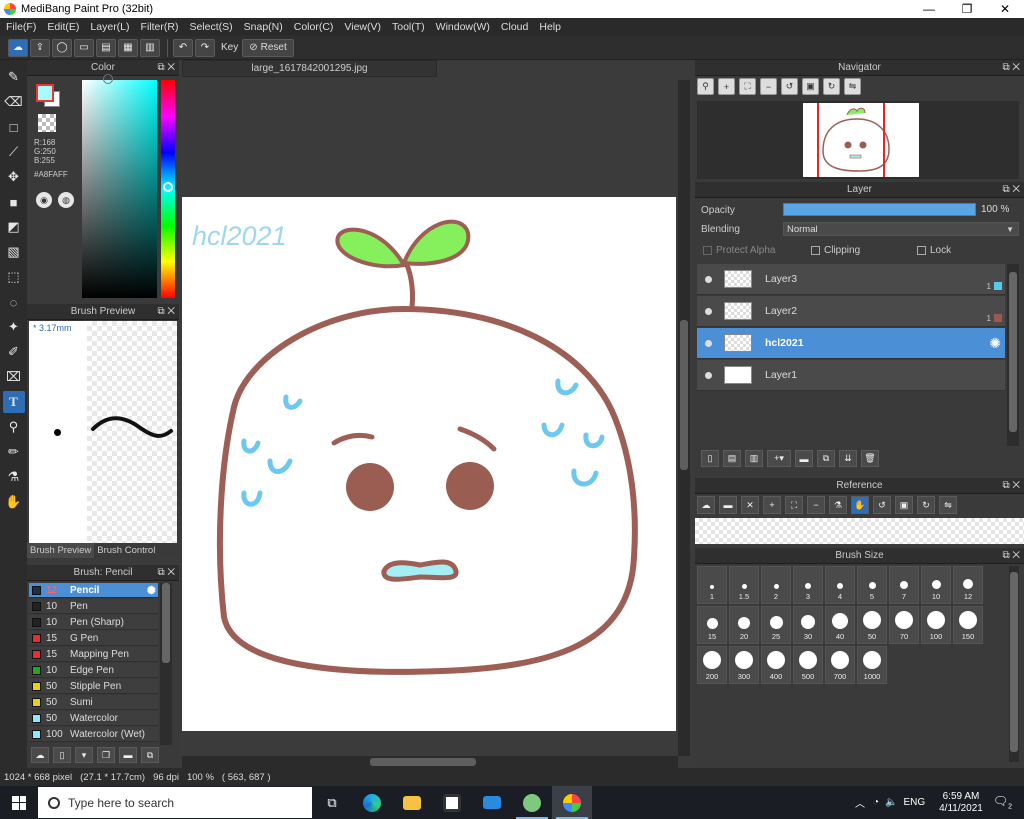 The height and width of the screenshot is (819, 1024). I want to click on brush-item: 50 Watercolor, so click(93, 718).